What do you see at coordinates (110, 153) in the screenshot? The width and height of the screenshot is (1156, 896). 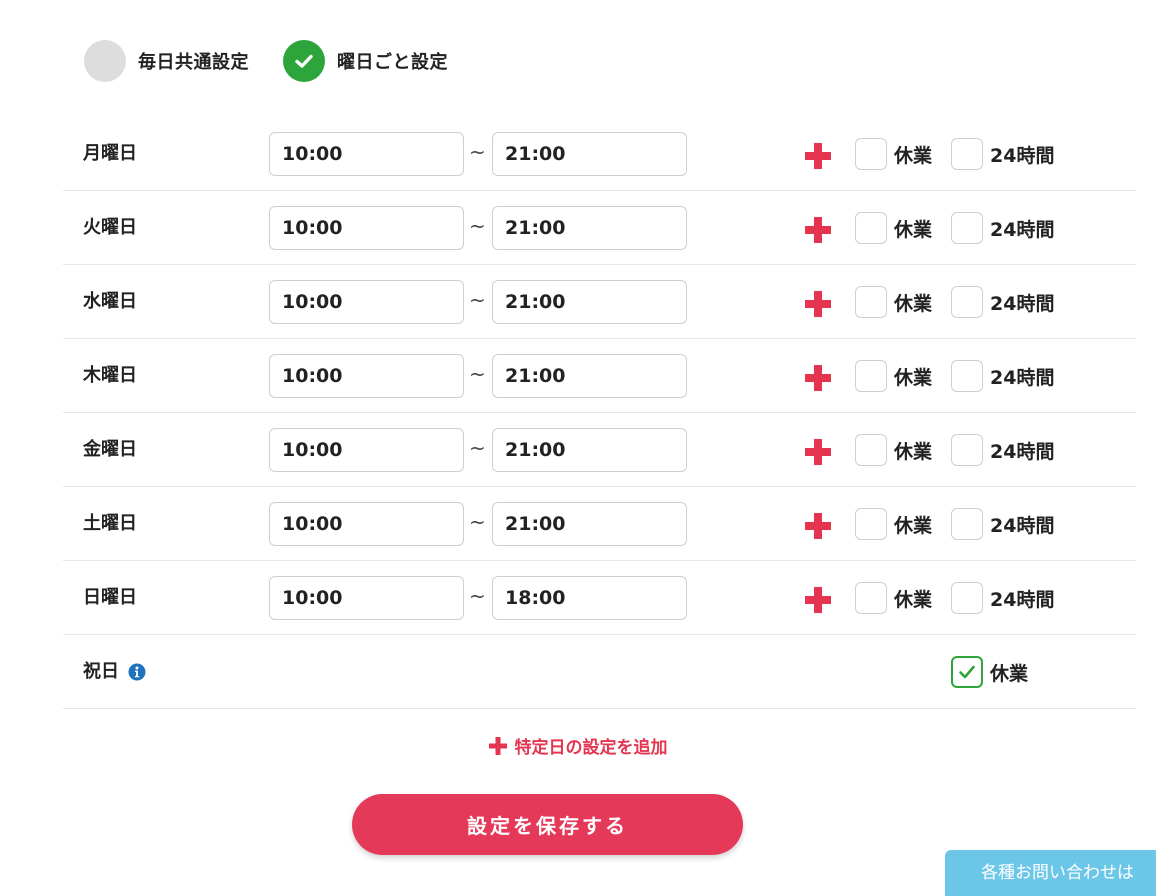 I see `day-label: 月曜日` at bounding box center [110, 153].